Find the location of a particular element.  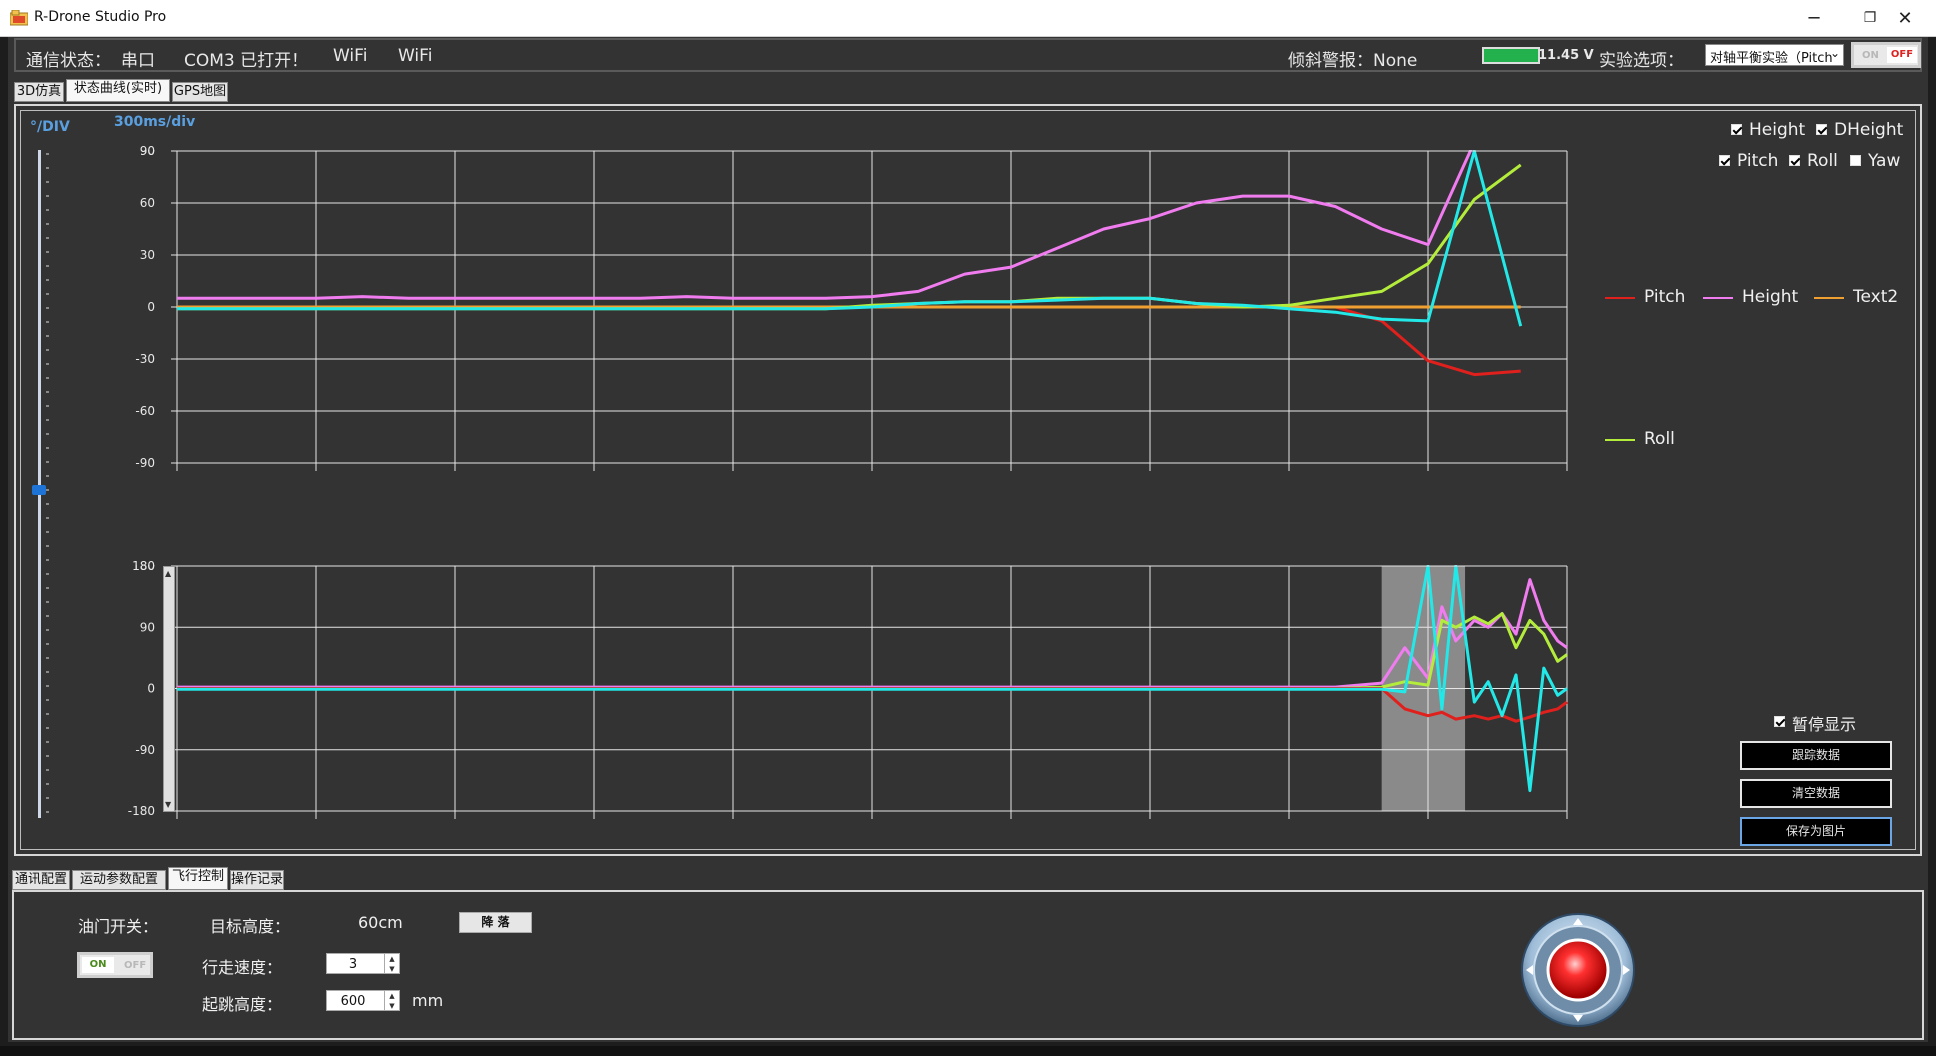

land-button: 降 落 is located at coordinates (495, 922).